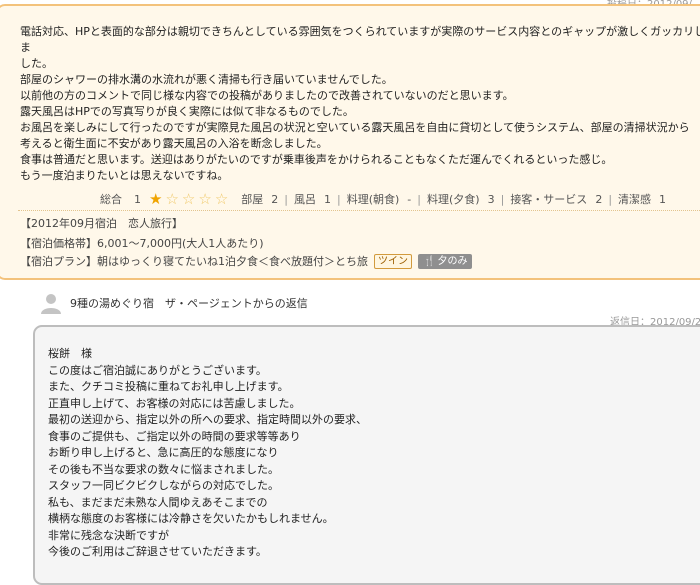  Describe the element at coordinates (163, 469) in the screenshot. I see `reply-body-line: その後も不当な要求の数々に悩まされました。` at that location.